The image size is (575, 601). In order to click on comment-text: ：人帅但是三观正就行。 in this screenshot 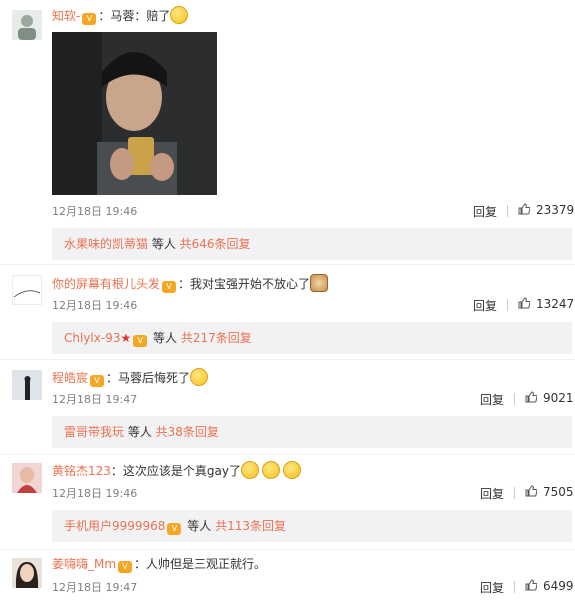, I will do `click(200, 564)`.